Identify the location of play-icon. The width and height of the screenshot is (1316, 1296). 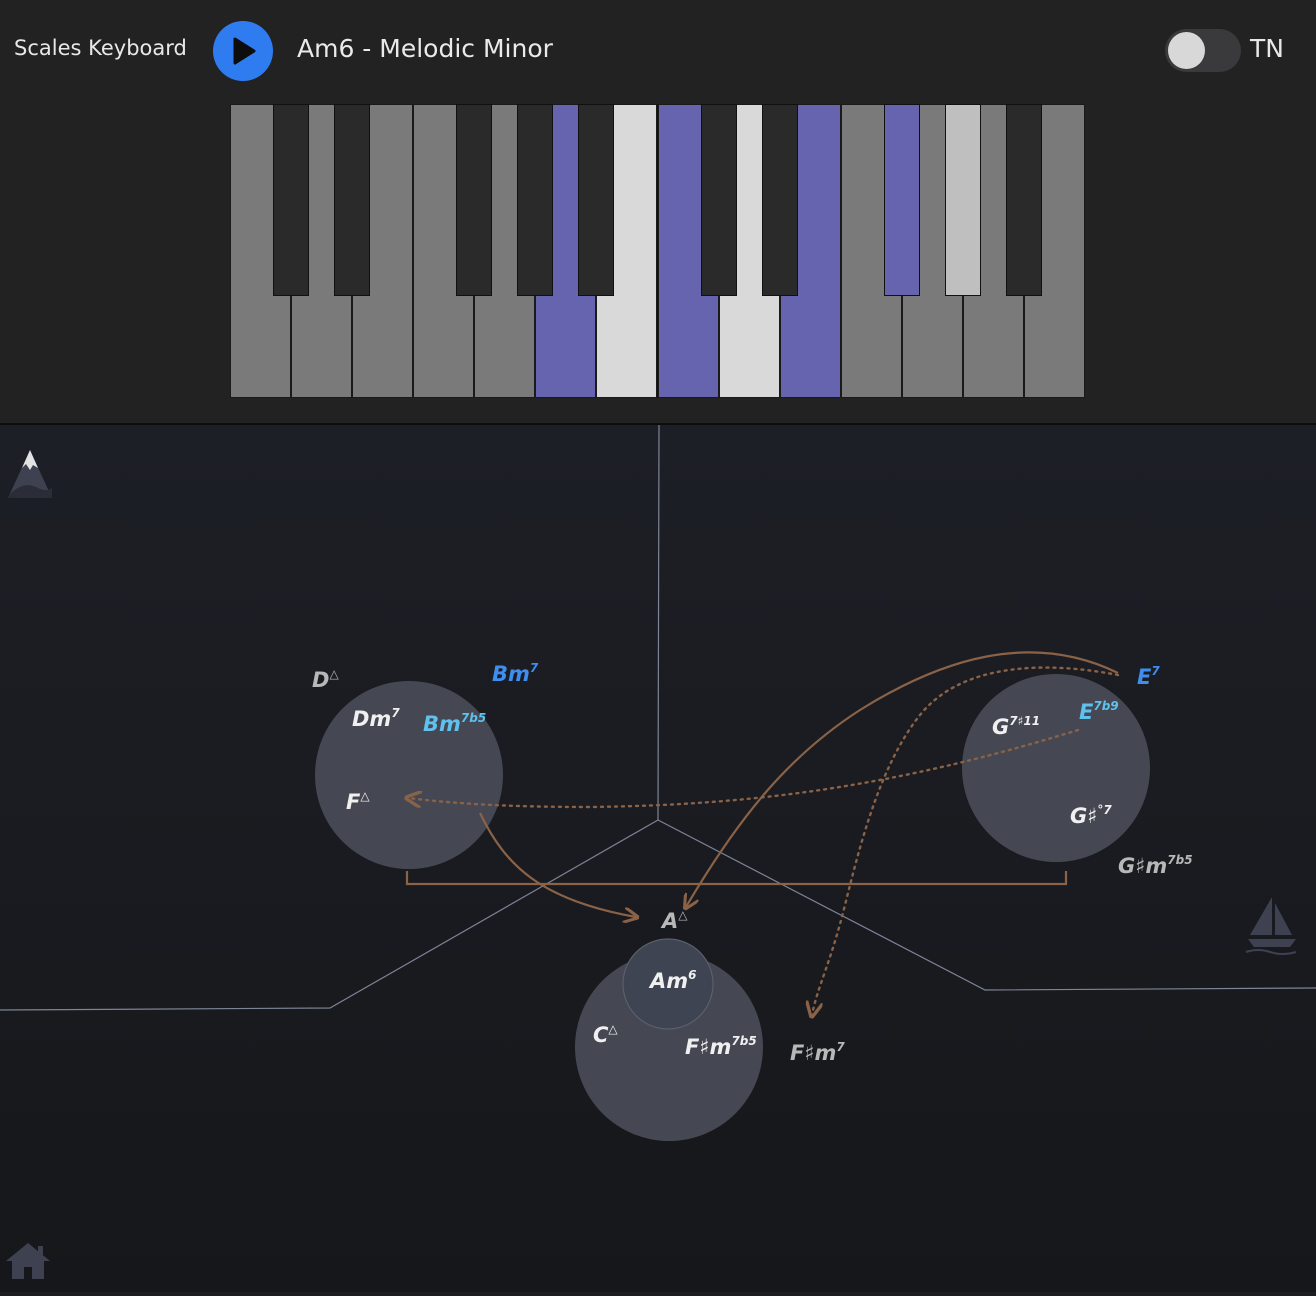
(244, 51).